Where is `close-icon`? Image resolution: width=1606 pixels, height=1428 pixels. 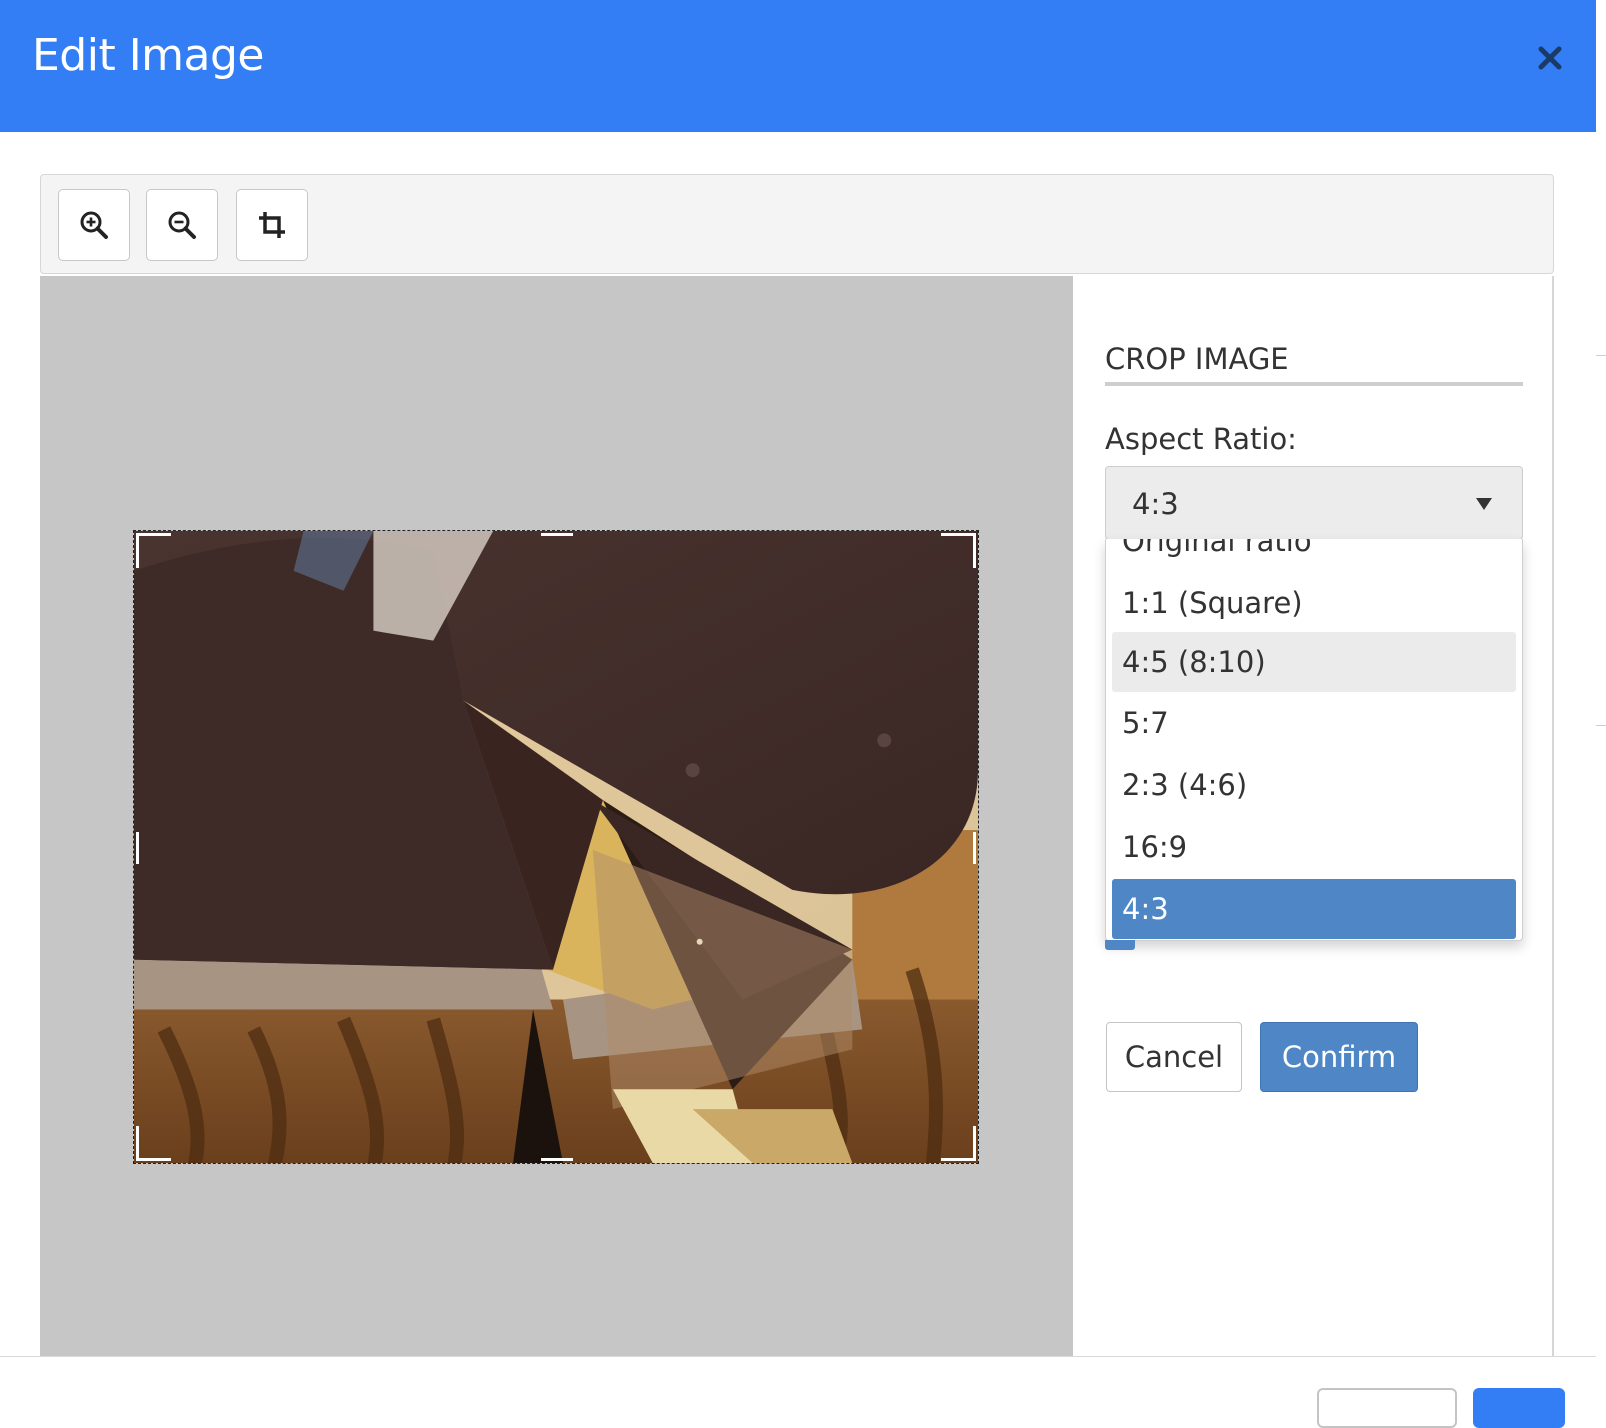 close-icon is located at coordinates (1550, 58).